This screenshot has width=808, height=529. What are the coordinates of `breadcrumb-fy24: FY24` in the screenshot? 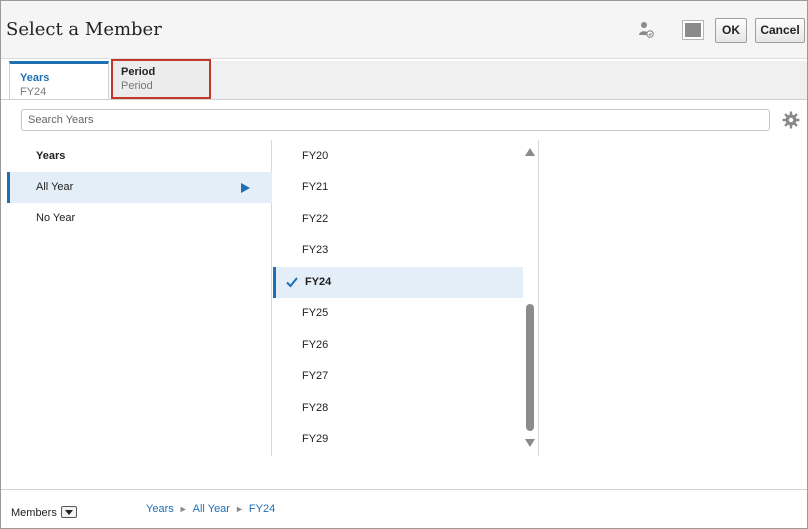 It's located at (262, 509).